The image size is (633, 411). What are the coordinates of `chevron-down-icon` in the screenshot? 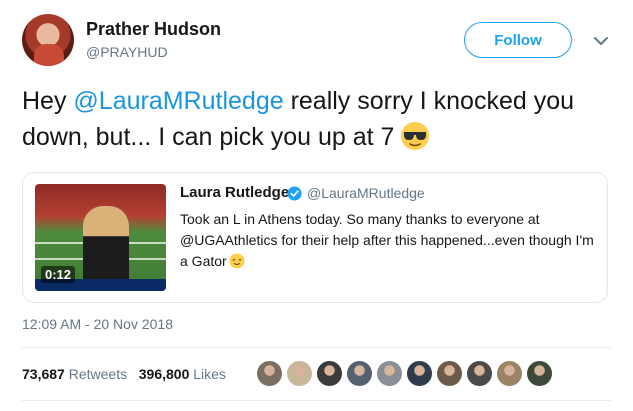 It's located at (601, 41).